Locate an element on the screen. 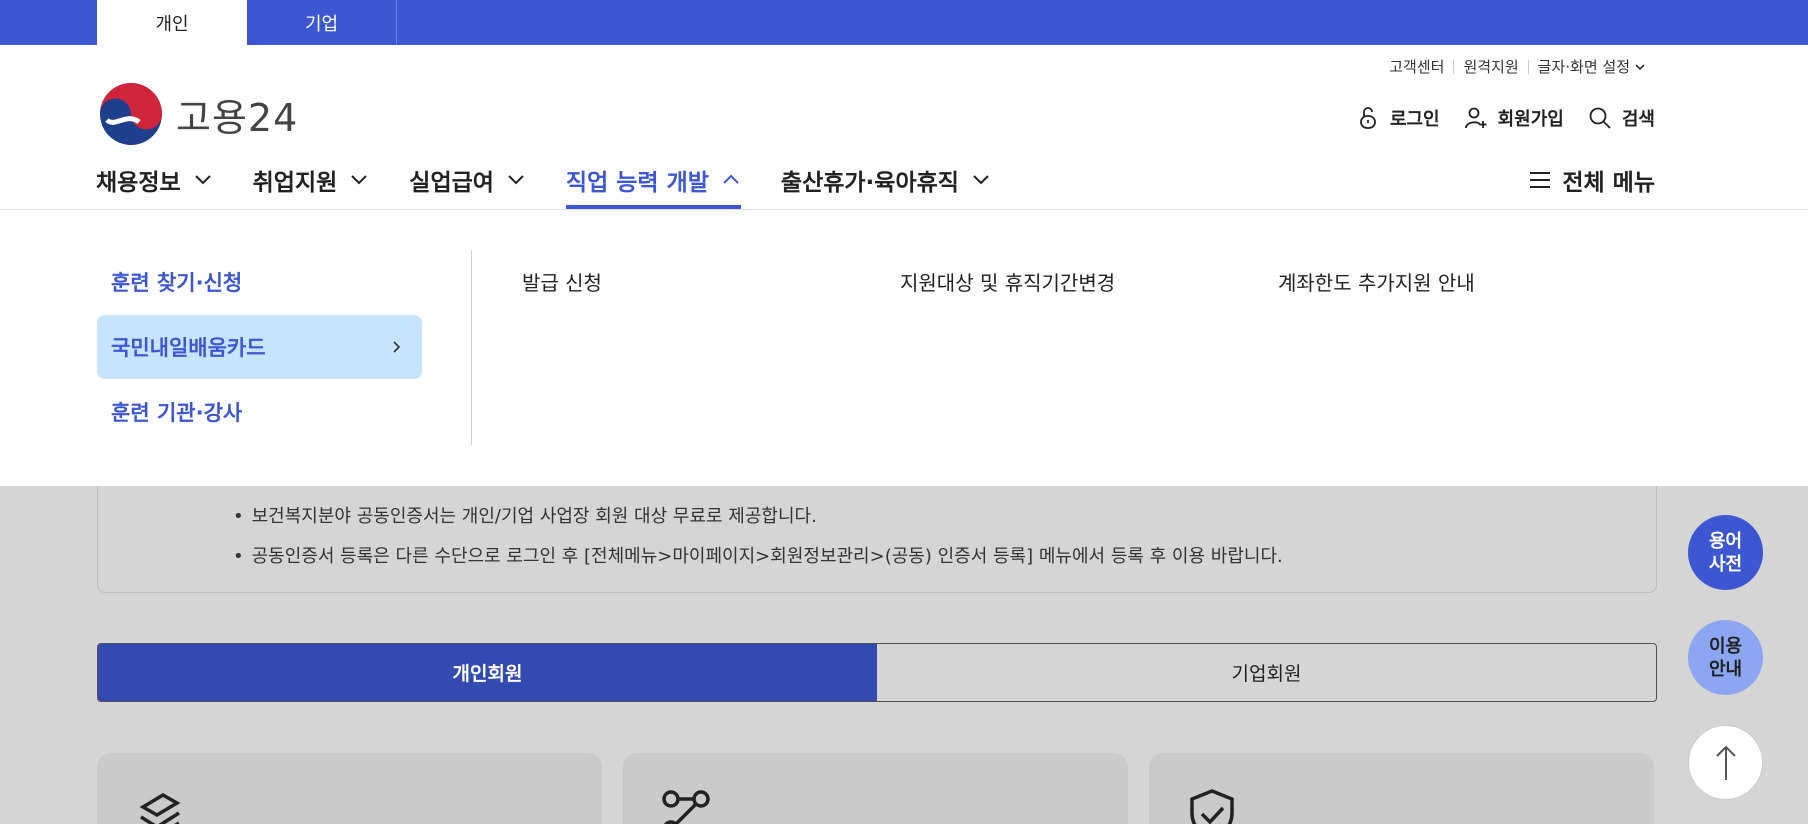  submenu-national-card: 국민내일배움카드 is located at coordinates (259, 347).